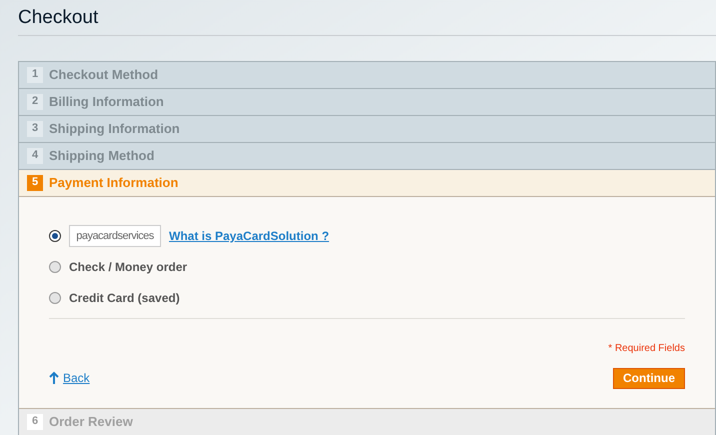 This screenshot has height=435, width=716. What do you see at coordinates (649, 378) in the screenshot?
I see `continue-button: Continue` at bounding box center [649, 378].